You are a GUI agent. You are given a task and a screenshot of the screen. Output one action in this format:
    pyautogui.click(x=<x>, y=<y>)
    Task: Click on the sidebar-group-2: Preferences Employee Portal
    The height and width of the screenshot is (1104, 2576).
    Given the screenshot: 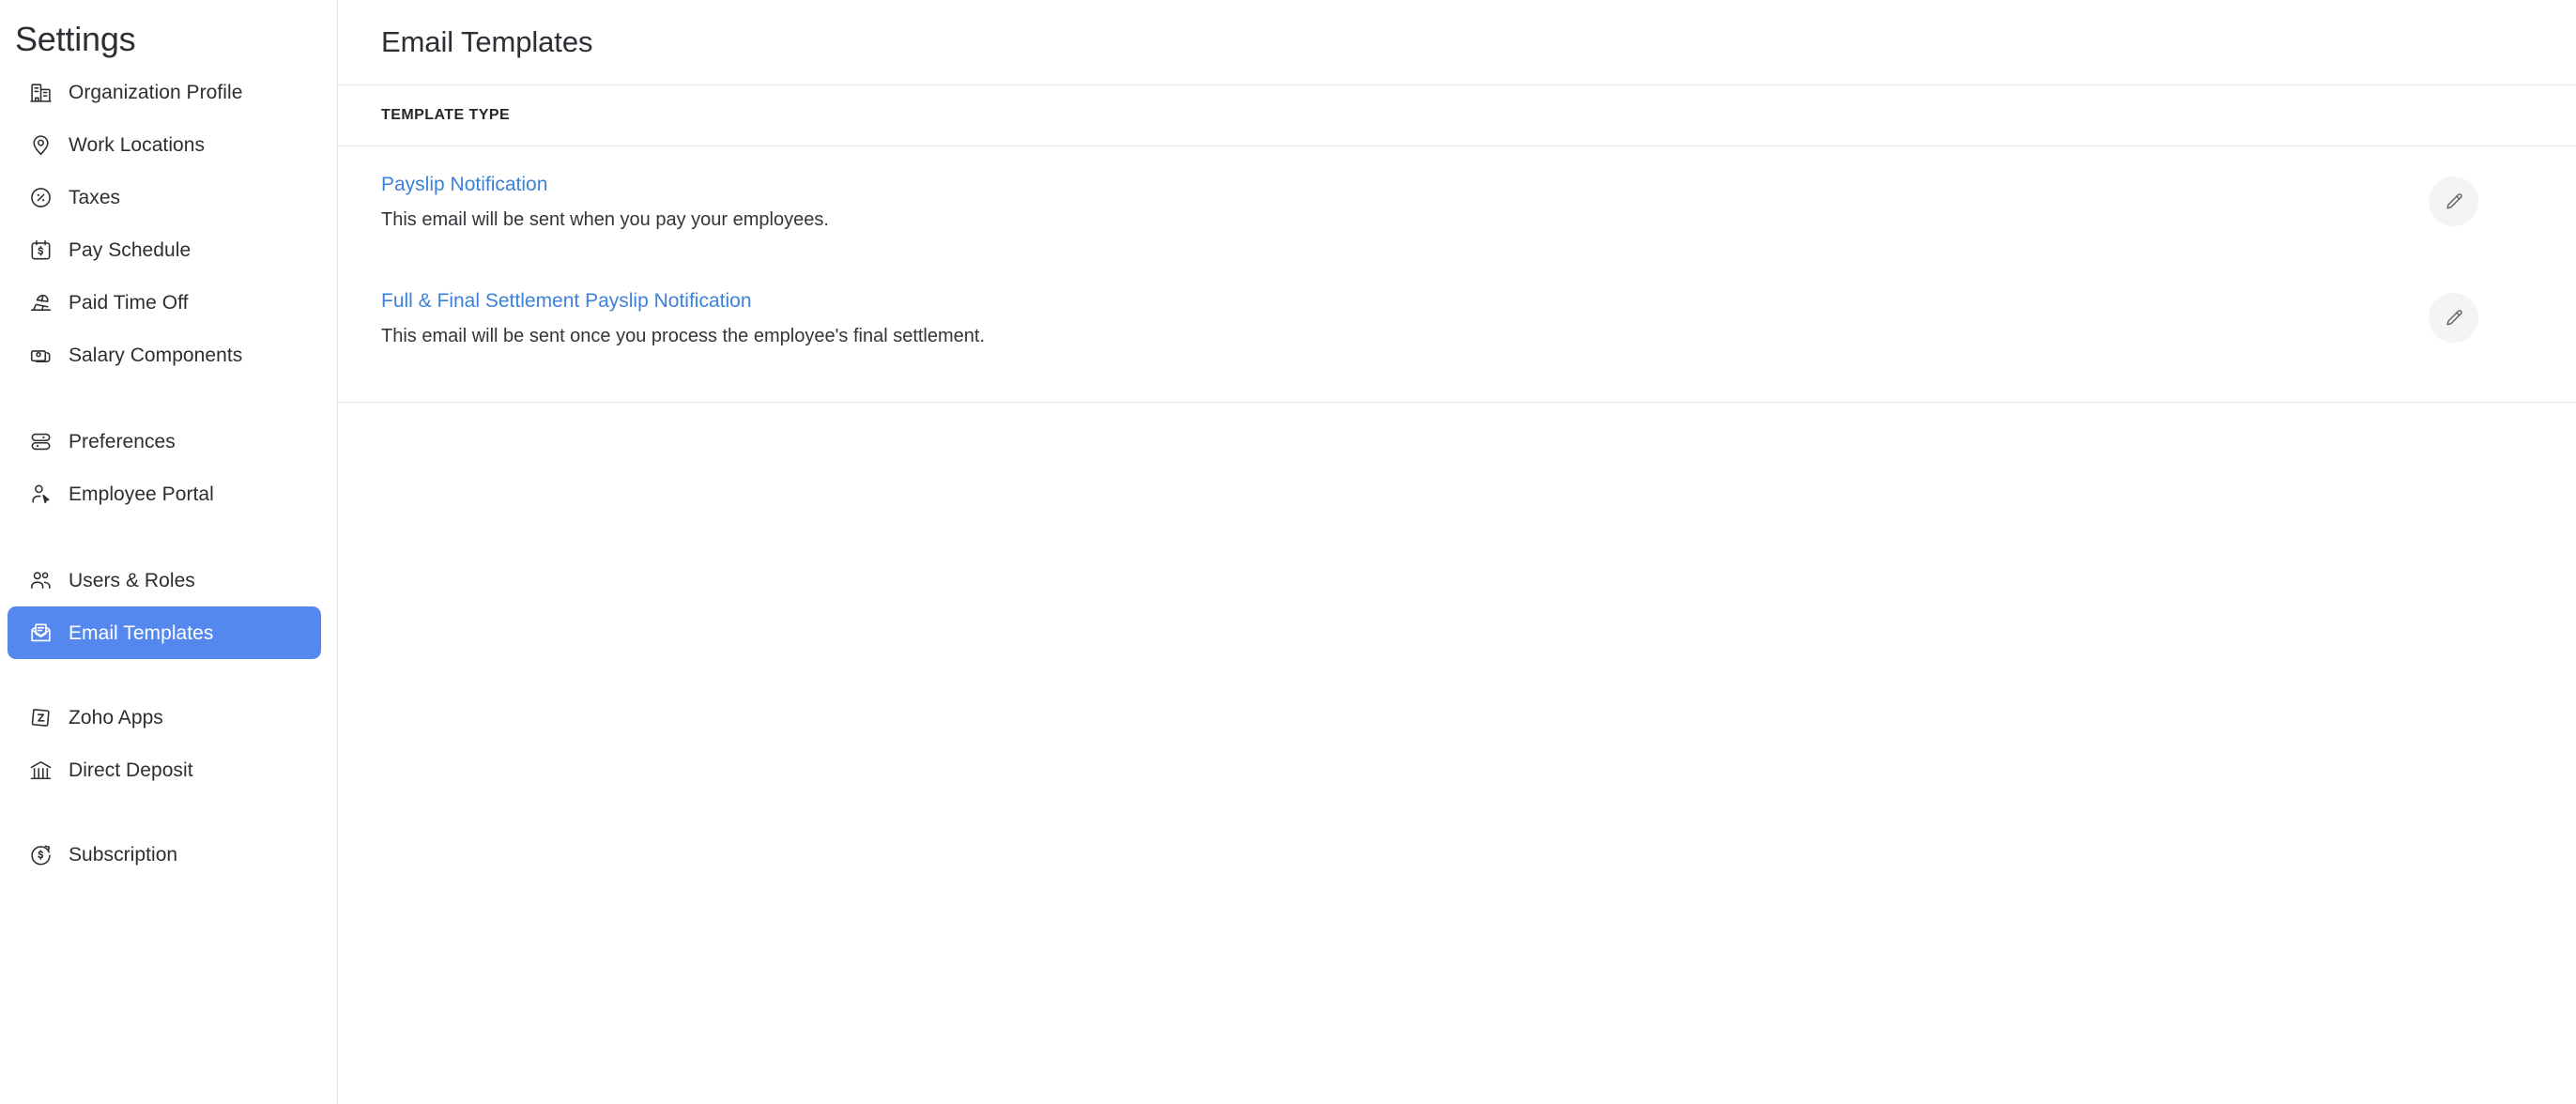 What is the action you would take?
    pyautogui.click(x=169, y=468)
    